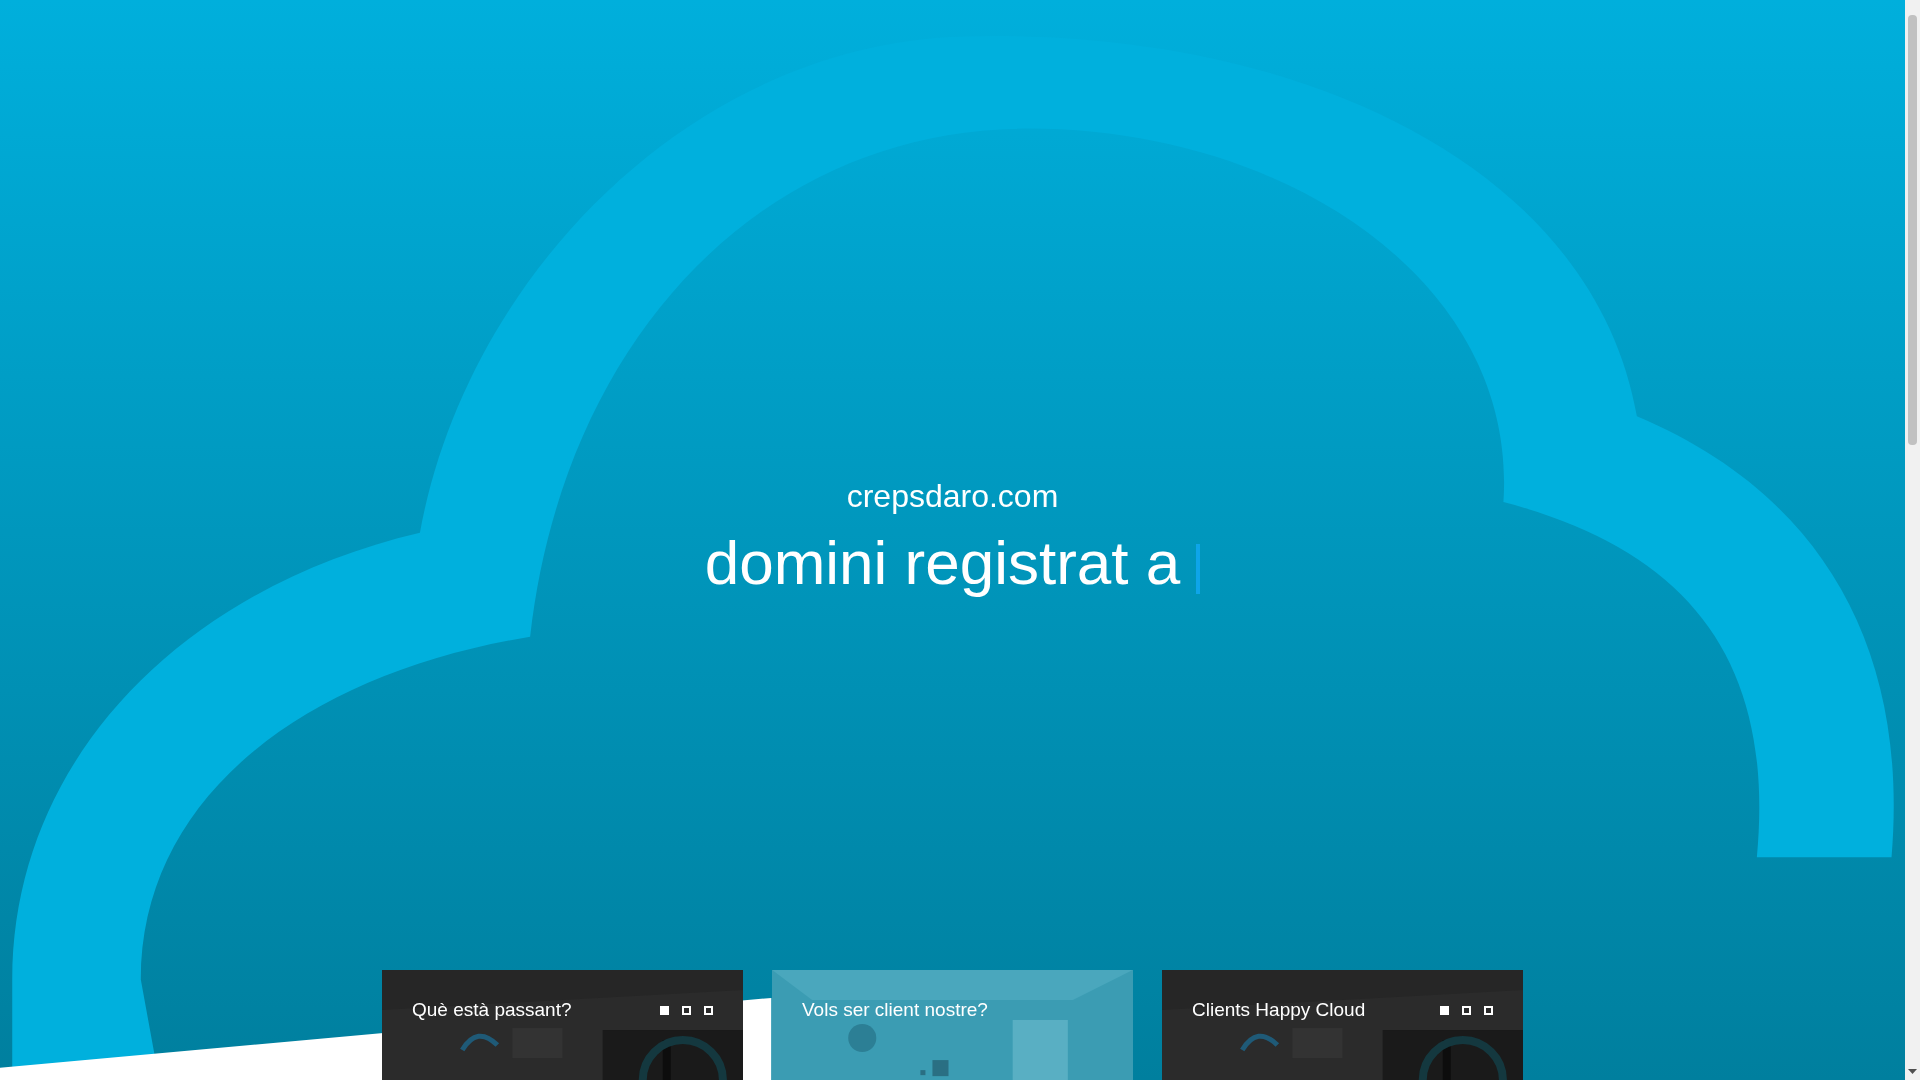 The width and height of the screenshot is (1920, 1080). Describe the element at coordinates (1279, 1010) in the screenshot. I see `card-title: Clients Happy Cloud` at that location.